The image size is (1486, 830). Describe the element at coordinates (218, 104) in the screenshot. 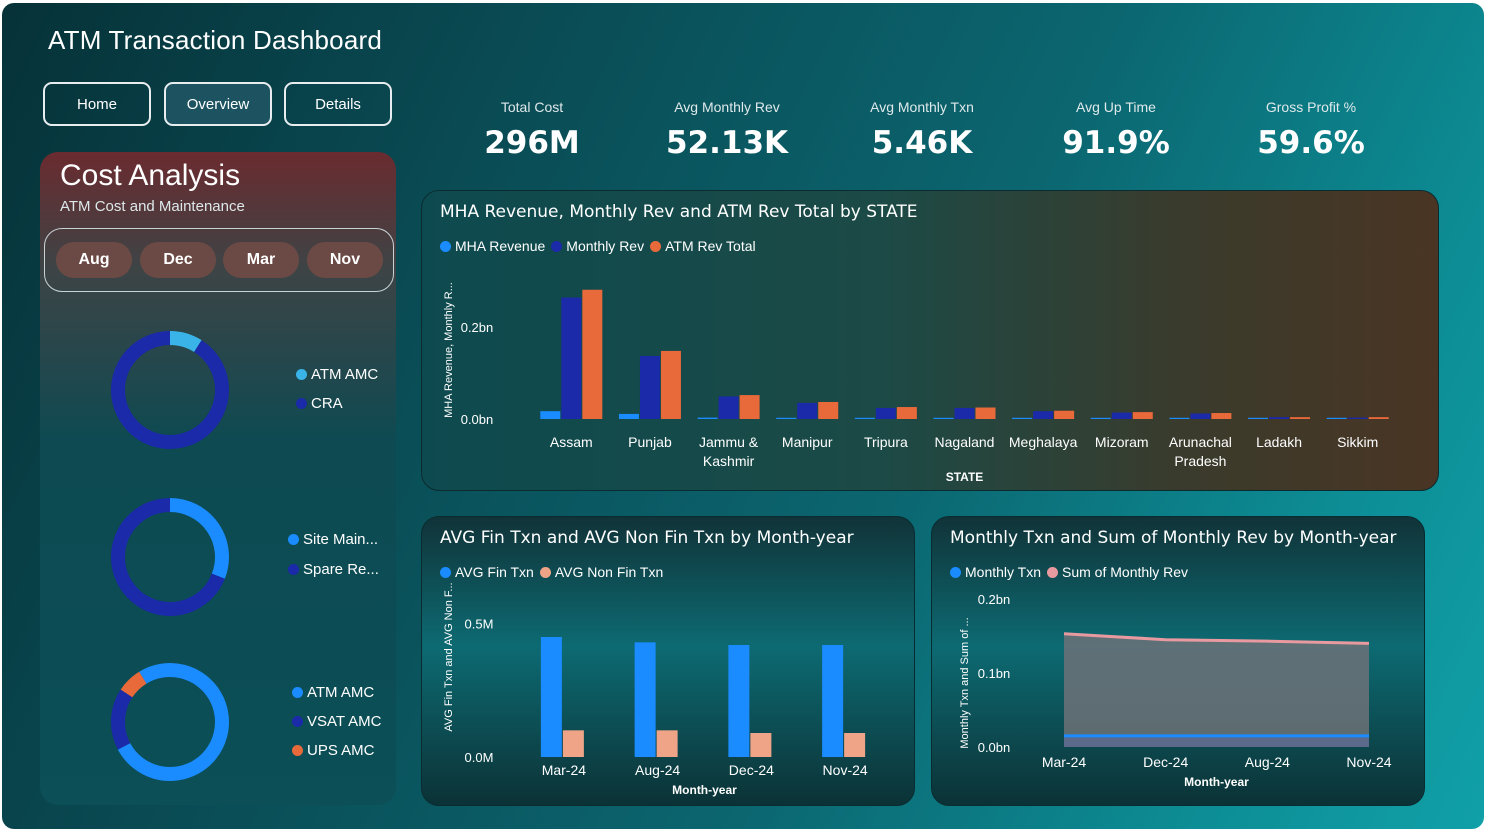

I see `overview-button: Overview` at that location.